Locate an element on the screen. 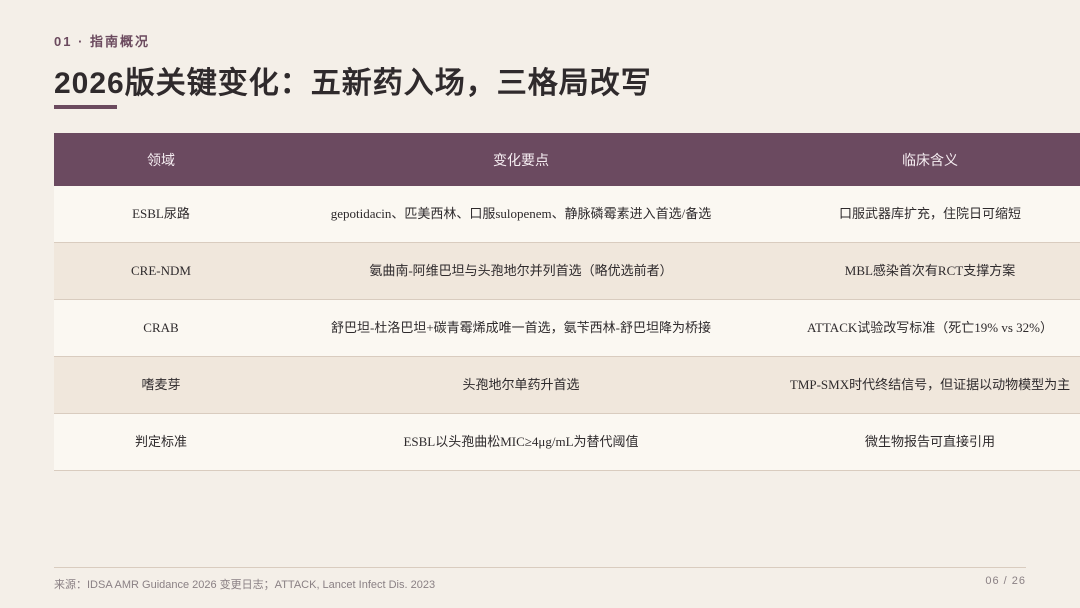 Image resolution: width=1080 pixels, height=608 pixels. column-header-changes: 变化要点 is located at coordinates (521, 159).